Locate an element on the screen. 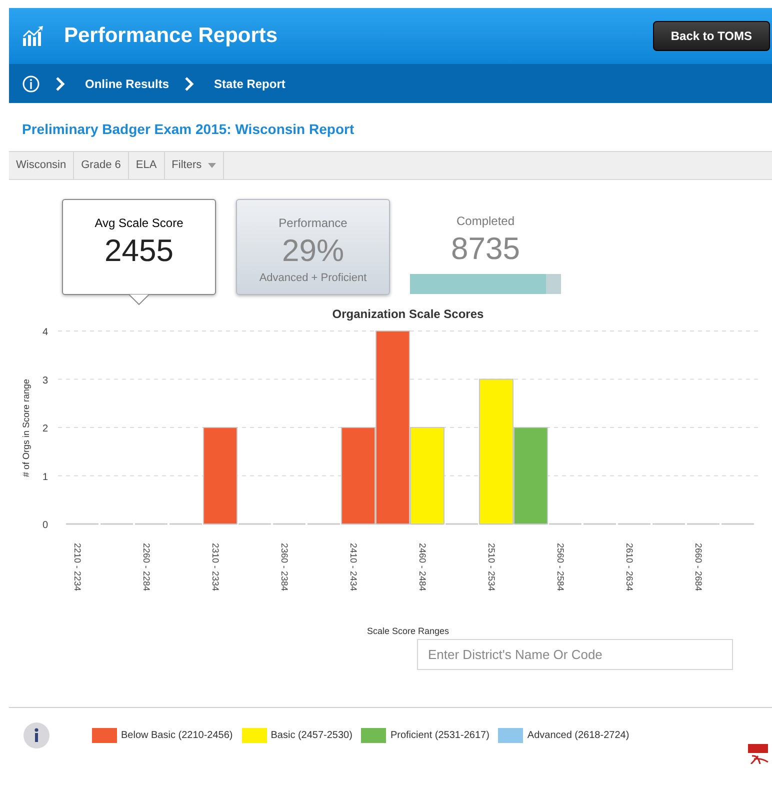  progress-label: Completed is located at coordinates (485, 221).